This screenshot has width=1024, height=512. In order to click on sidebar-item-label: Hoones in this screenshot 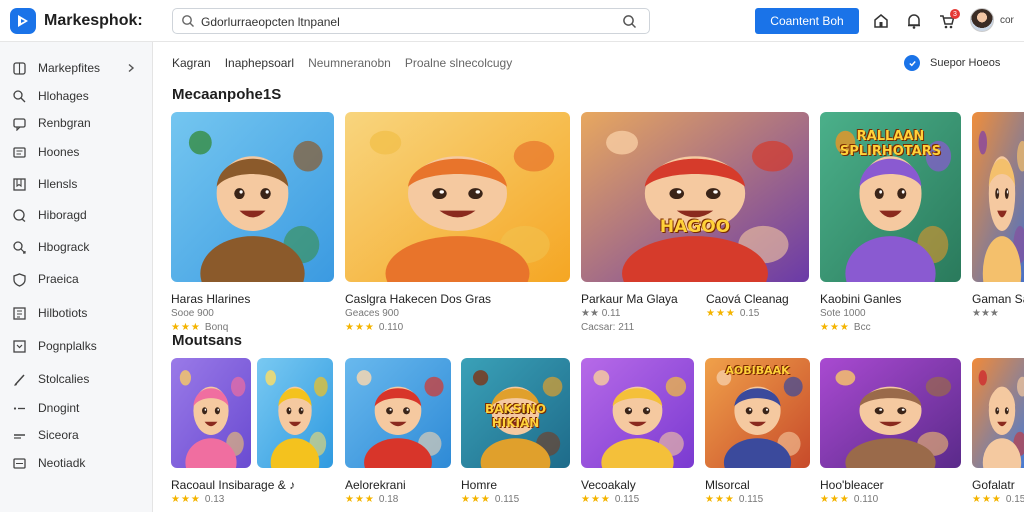, I will do `click(59, 152)`.